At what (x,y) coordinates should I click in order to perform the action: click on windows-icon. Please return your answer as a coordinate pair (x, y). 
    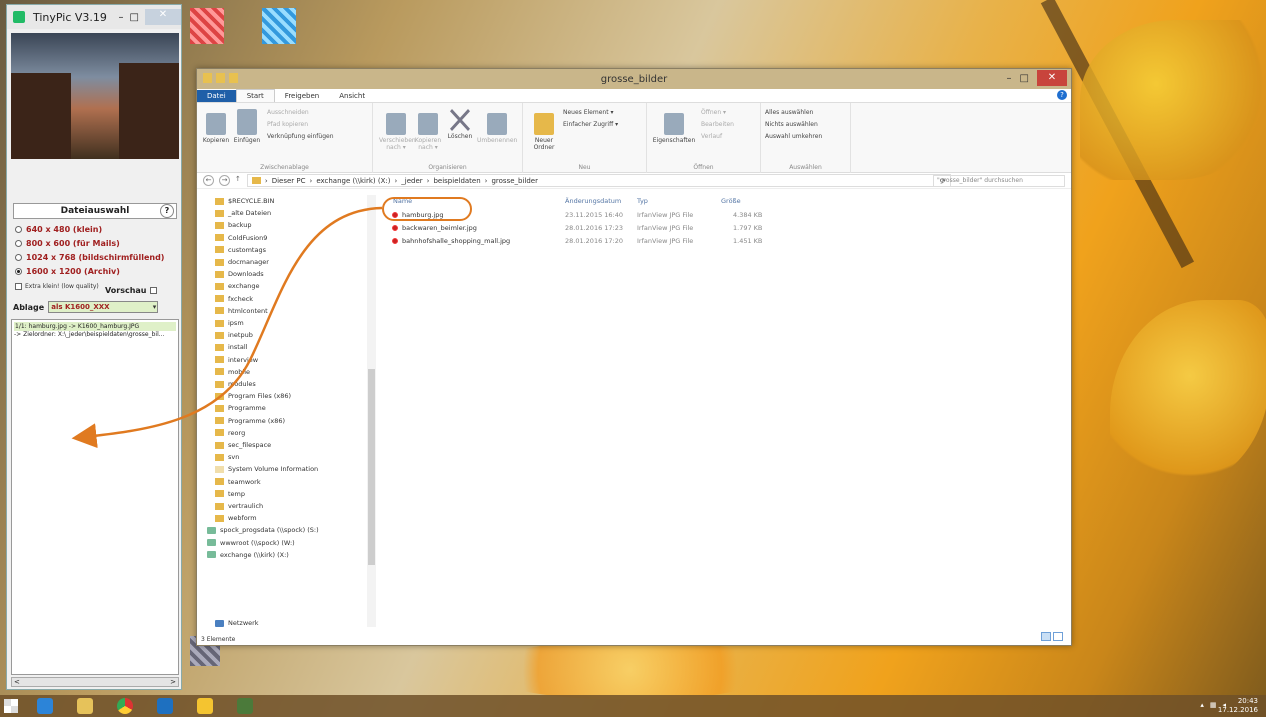
    Looking at the image, I should click on (11, 706).